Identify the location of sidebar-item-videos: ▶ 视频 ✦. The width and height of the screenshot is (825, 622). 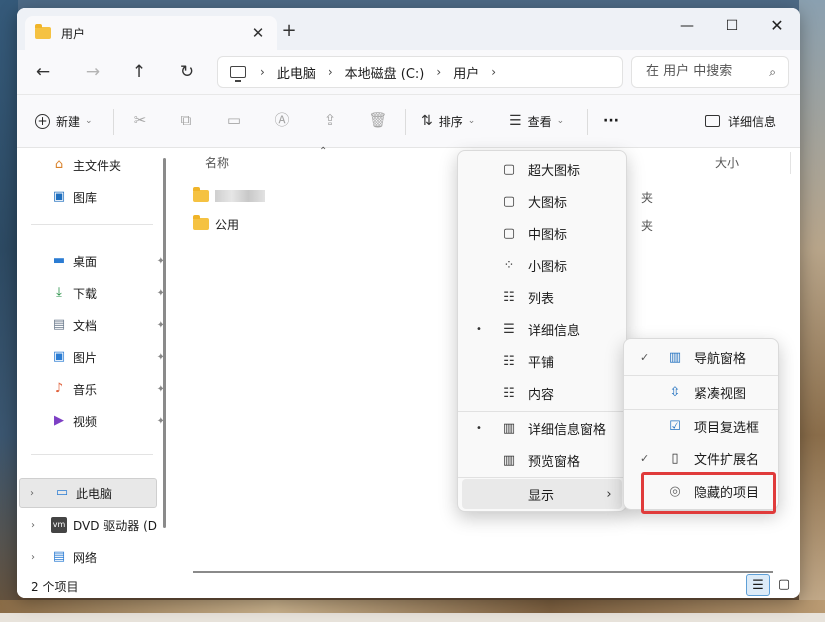
(92, 421).